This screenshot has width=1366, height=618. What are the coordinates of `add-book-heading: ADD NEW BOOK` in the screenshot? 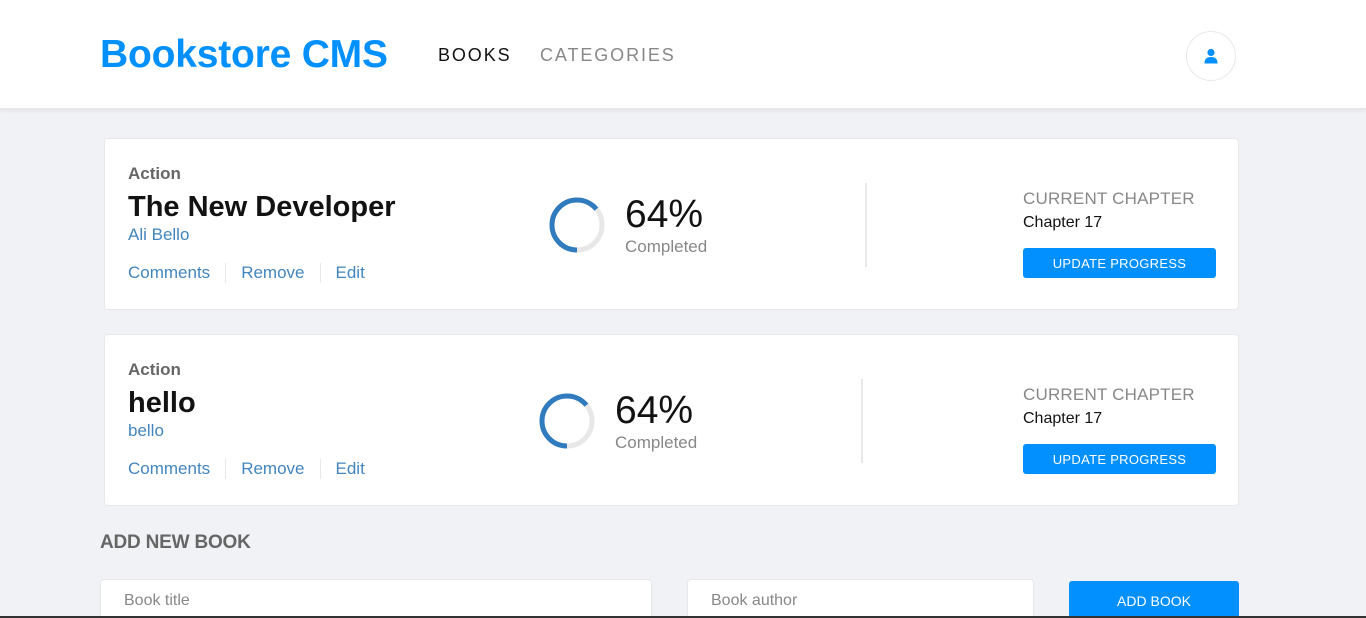 It's located at (175, 542).